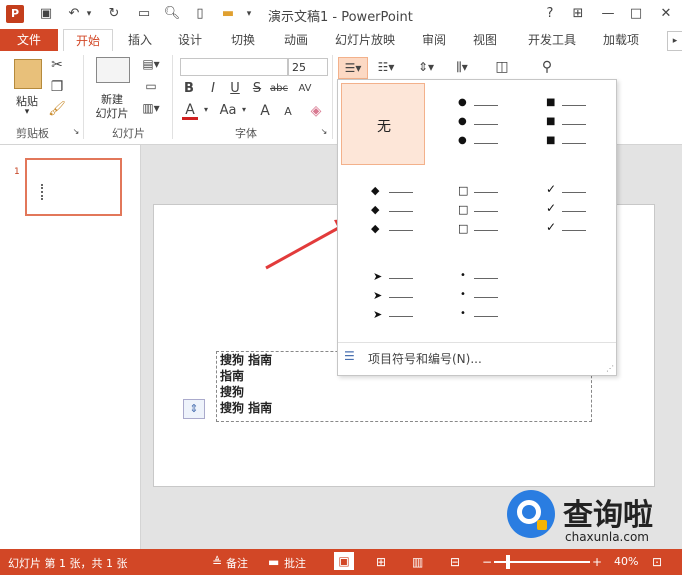 This screenshot has height=575, width=682. Describe the element at coordinates (550, 14) in the screenshot. I see `help-button: ?` at that location.